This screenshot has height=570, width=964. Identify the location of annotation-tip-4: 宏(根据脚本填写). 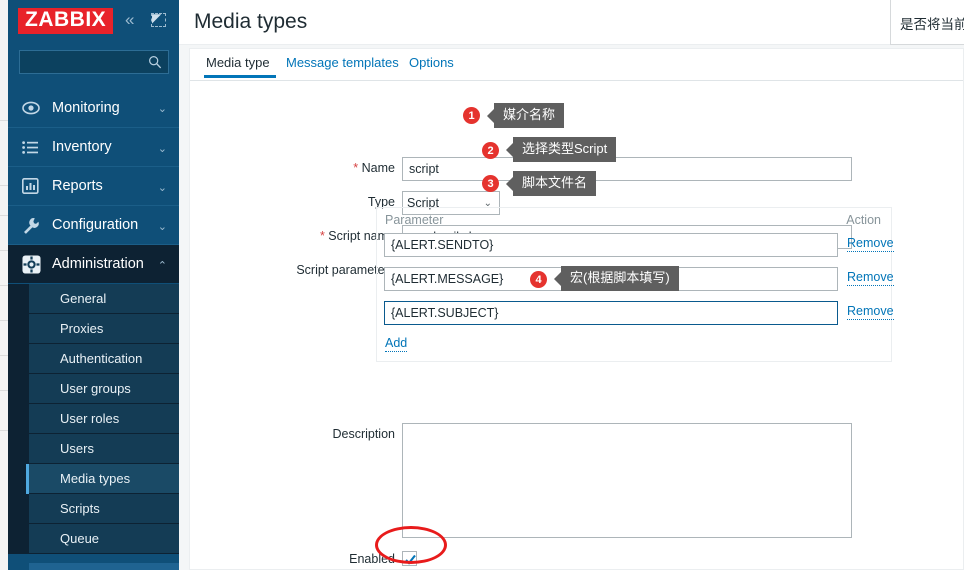
(620, 278).